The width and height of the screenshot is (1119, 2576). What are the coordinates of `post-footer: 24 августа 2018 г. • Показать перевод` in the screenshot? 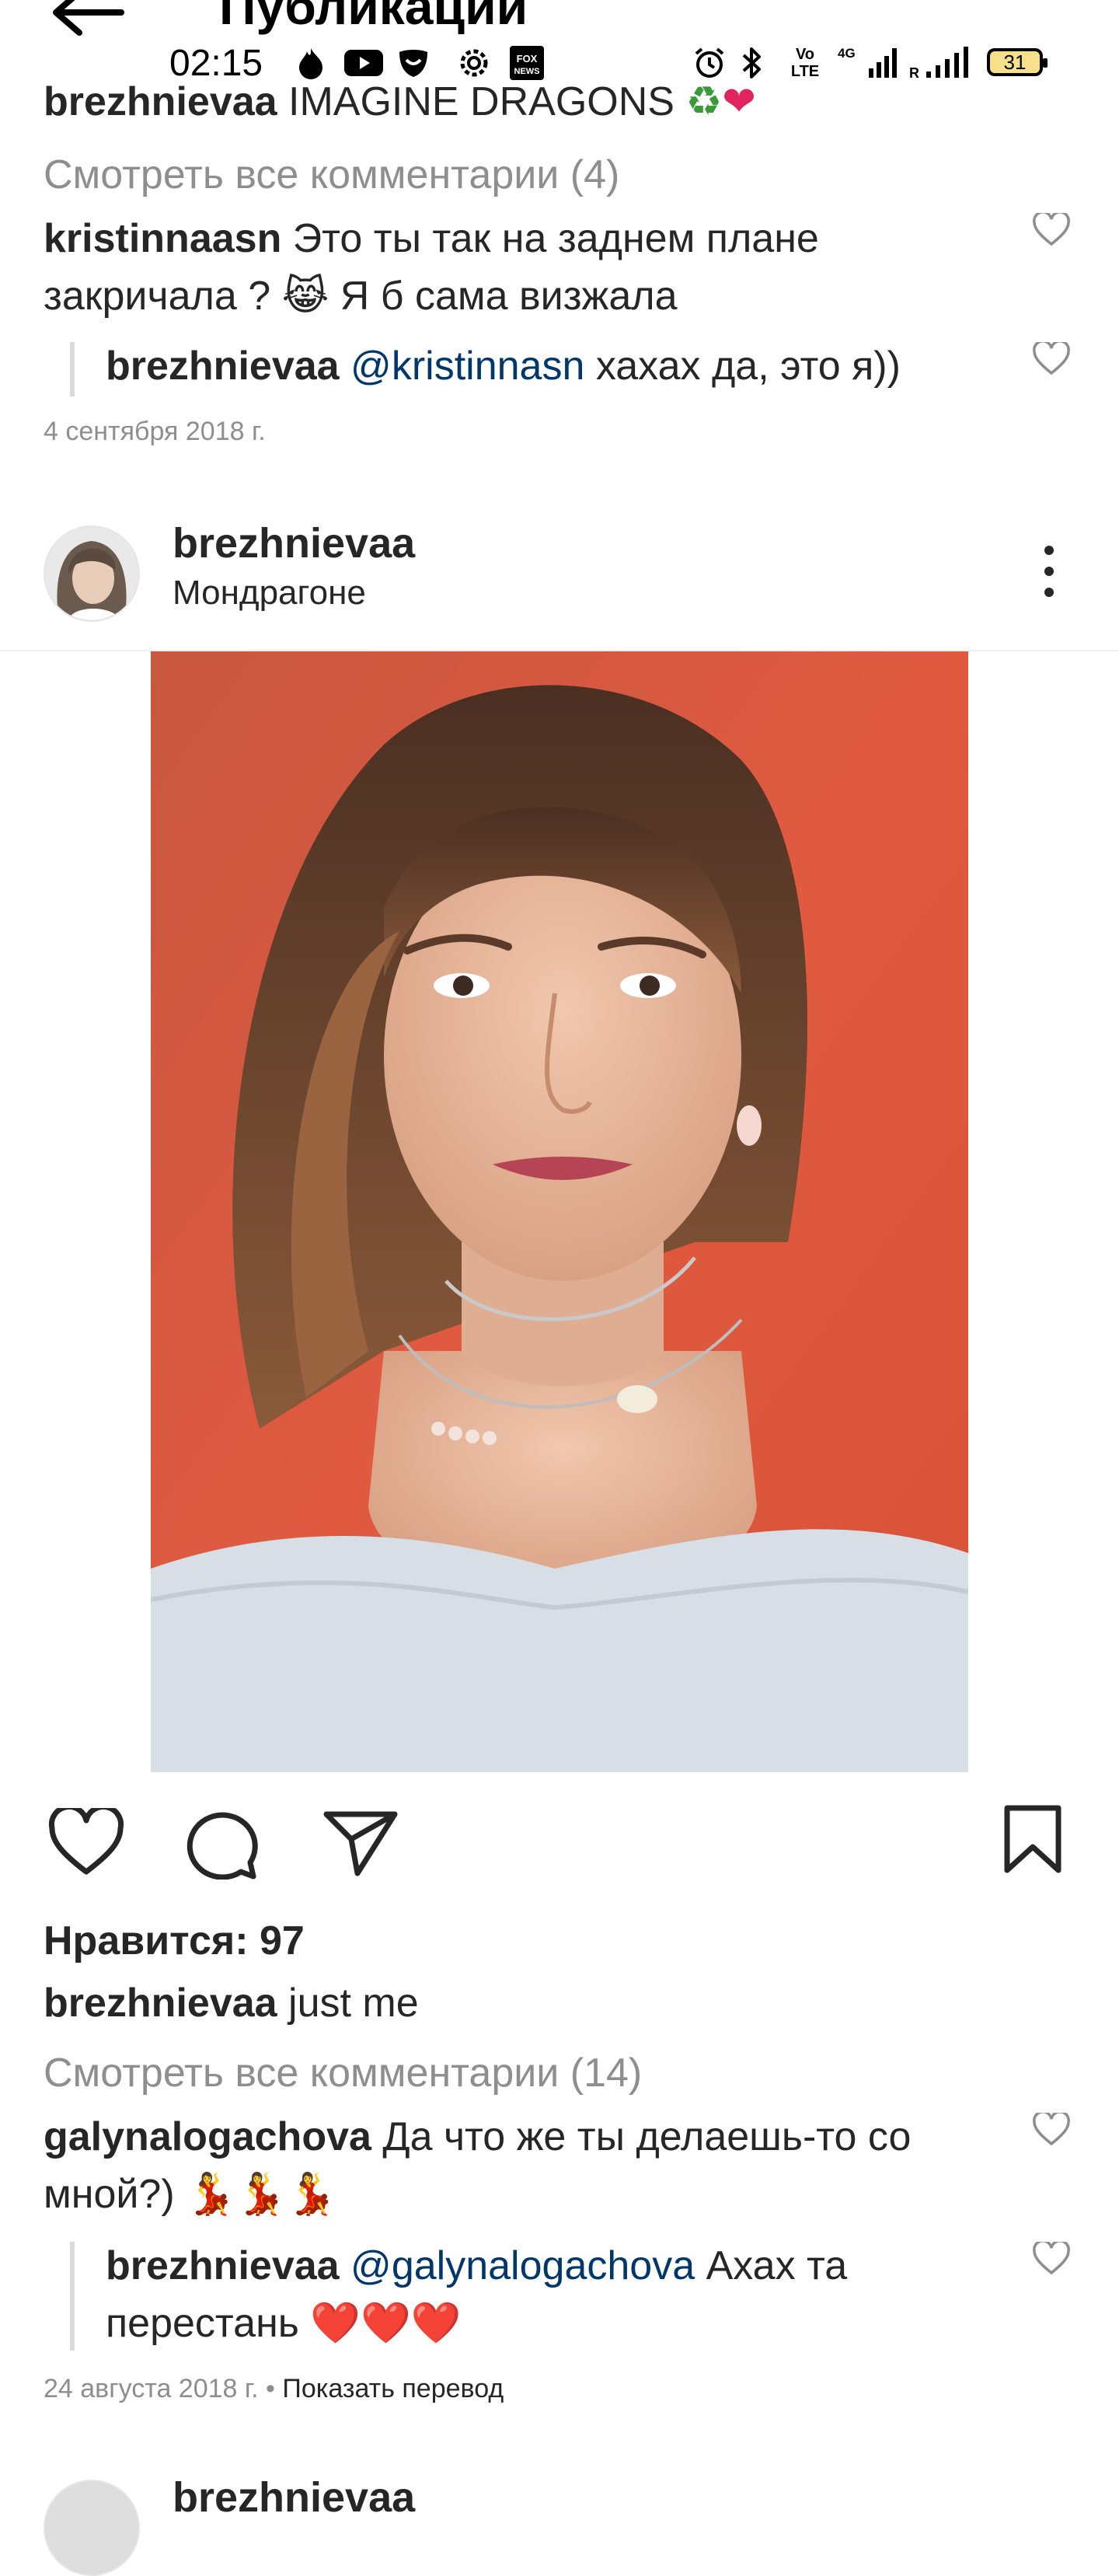 It's located at (274, 2389).